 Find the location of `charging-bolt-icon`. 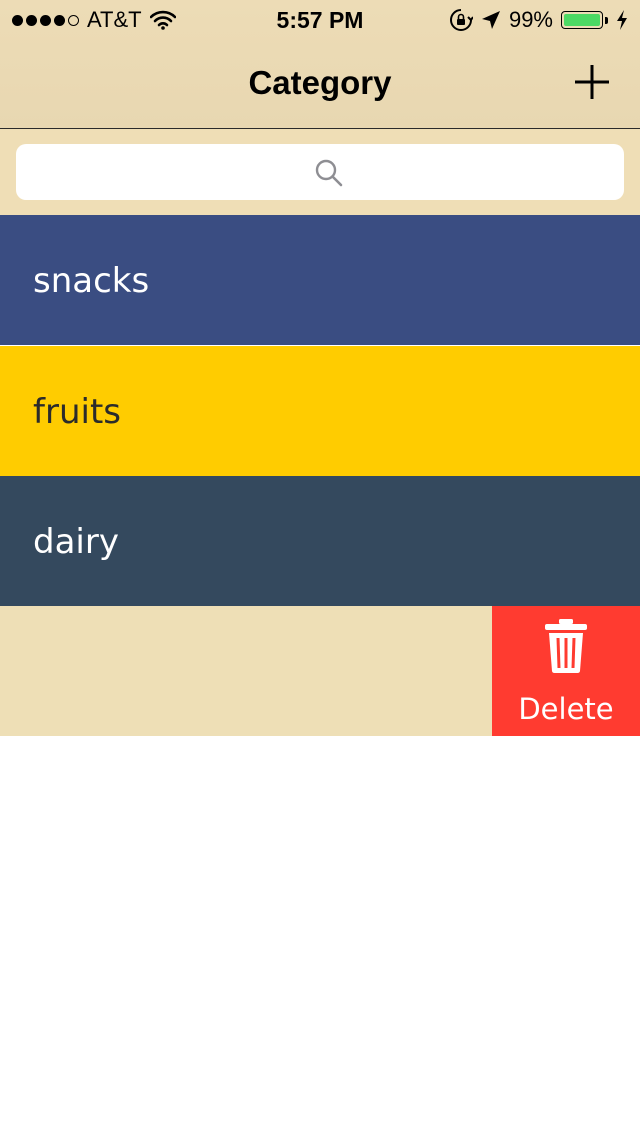

charging-bolt-icon is located at coordinates (622, 20).